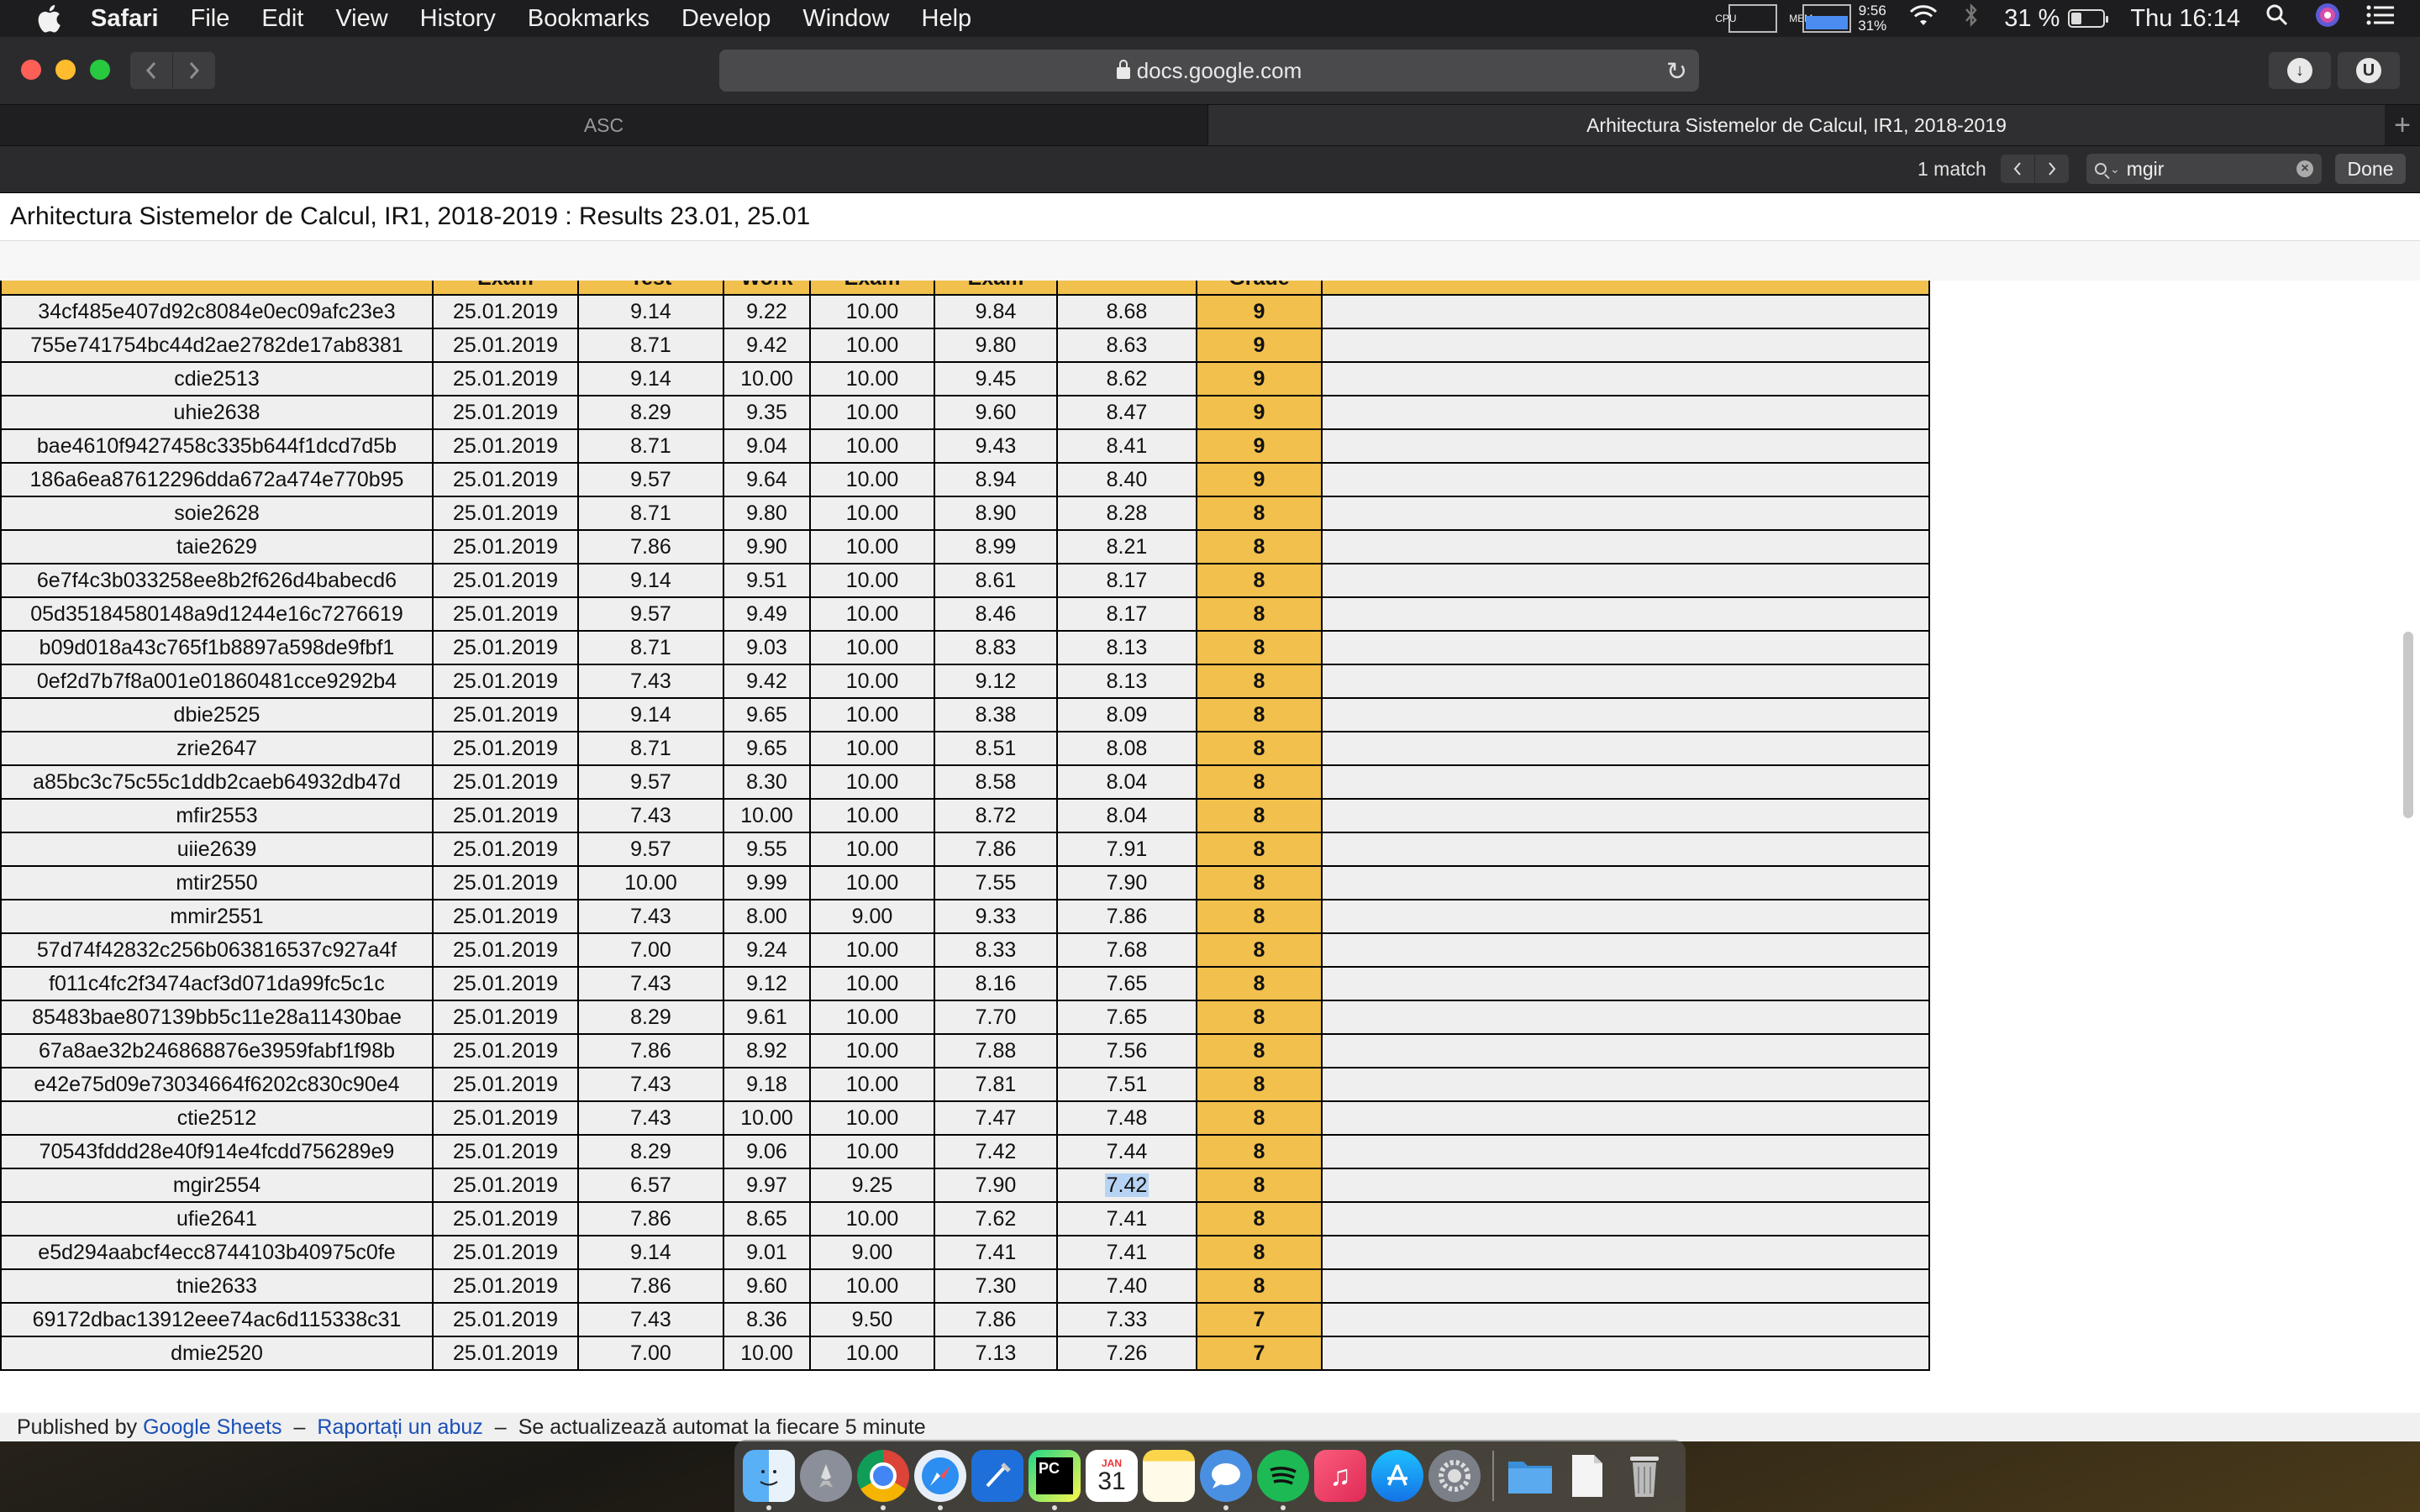  I want to click on test-cell: 8.71, so click(650, 446).